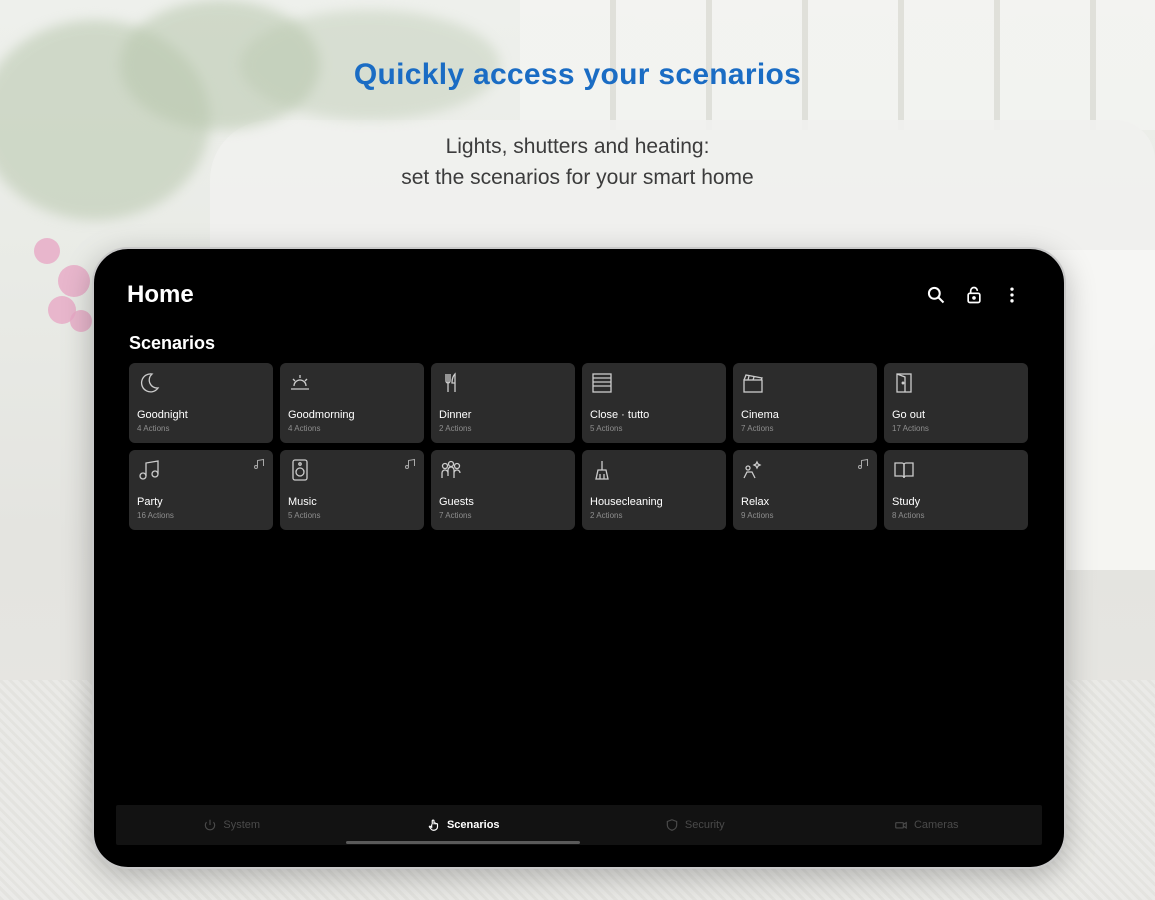  I want to click on sunrise-icon, so click(300, 383).